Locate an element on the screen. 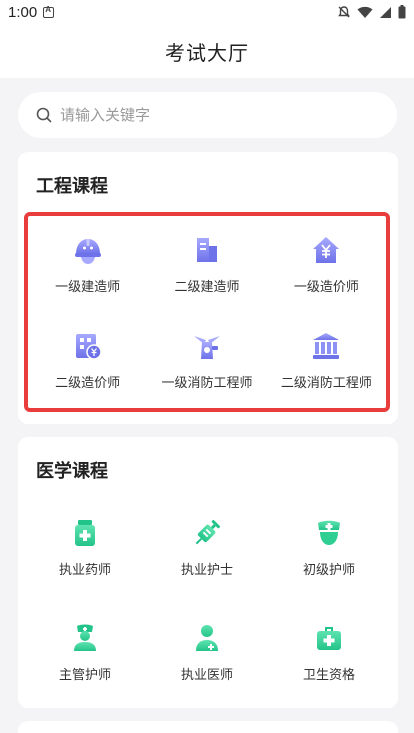 The width and height of the screenshot is (414, 733). notification-icon is located at coordinates (49, 11).